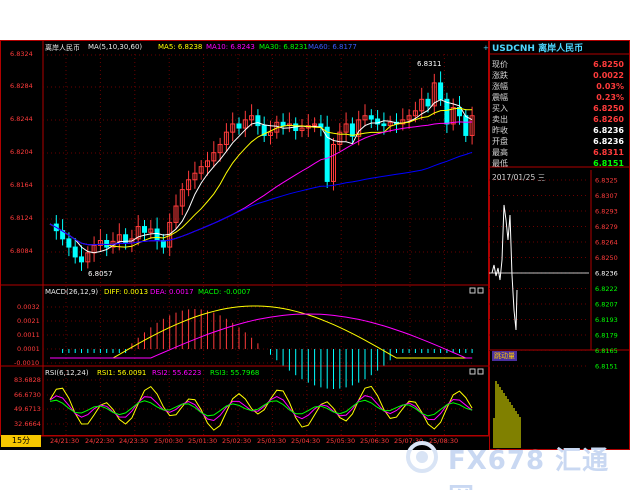 This screenshot has width=630, height=490. I want to click on mini-tick-label: 6.8325, so click(606, 181).